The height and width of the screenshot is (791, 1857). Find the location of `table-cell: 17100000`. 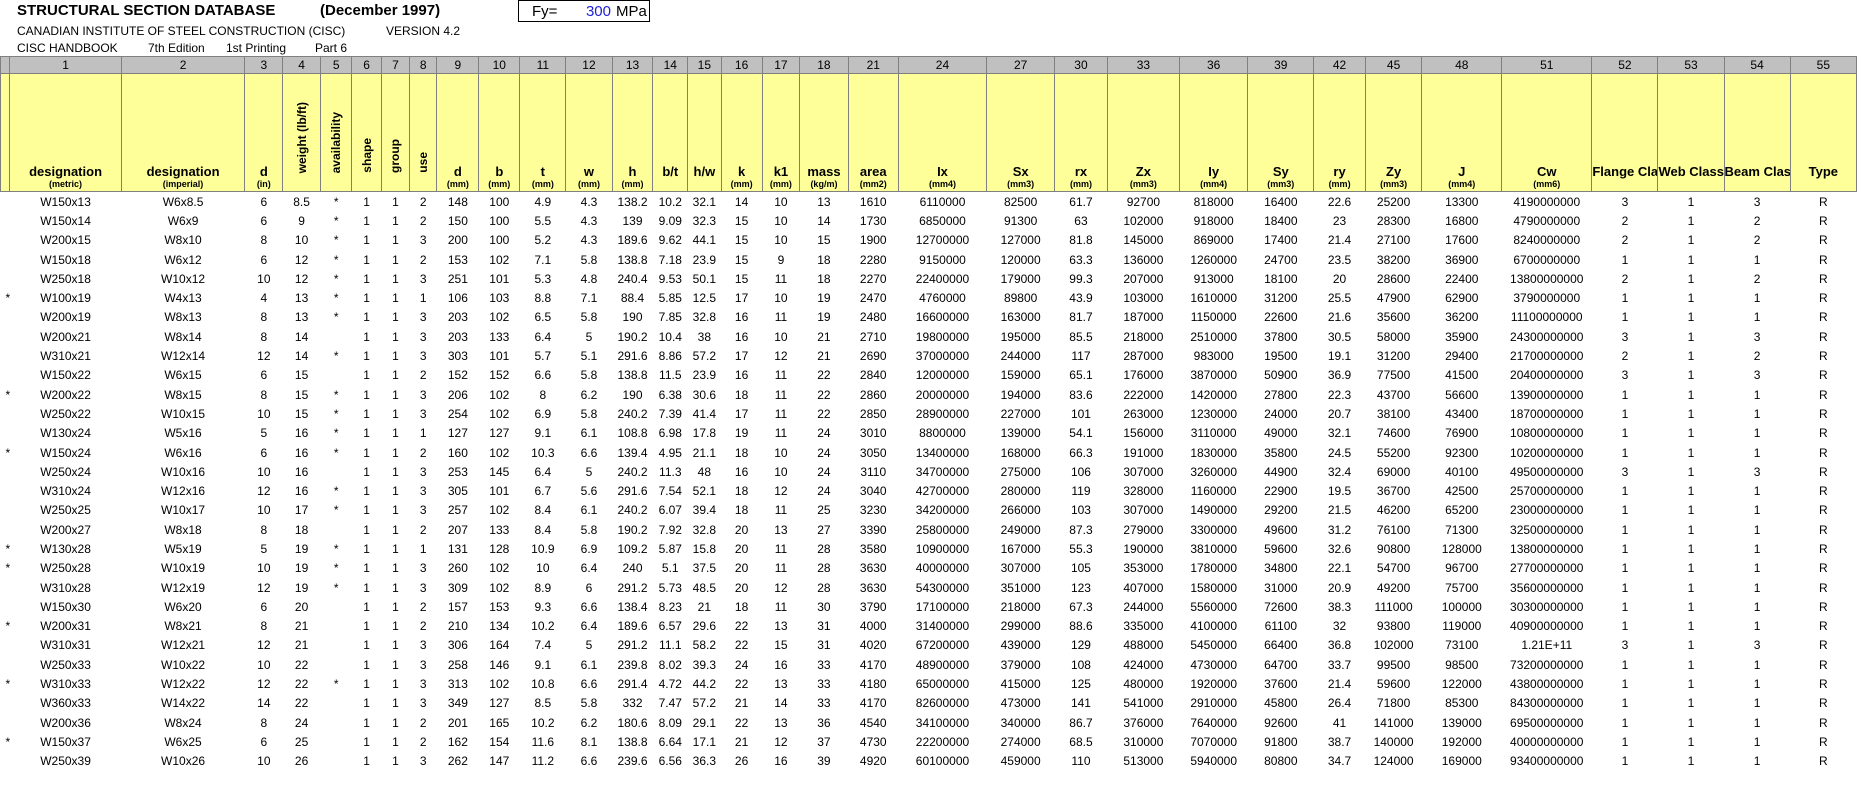

table-cell: 17100000 is located at coordinates (942, 606).